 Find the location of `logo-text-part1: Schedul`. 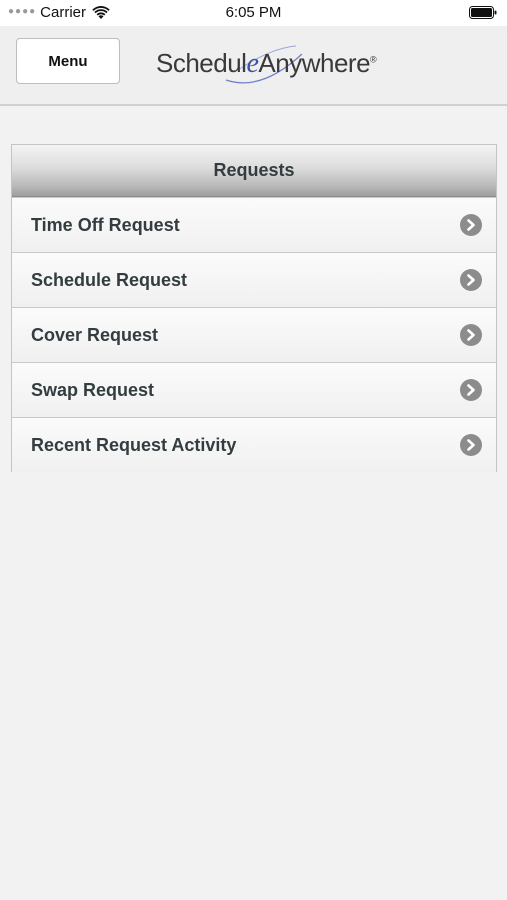

logo-text-part1: Schedul is located at coordinates (201, 63).